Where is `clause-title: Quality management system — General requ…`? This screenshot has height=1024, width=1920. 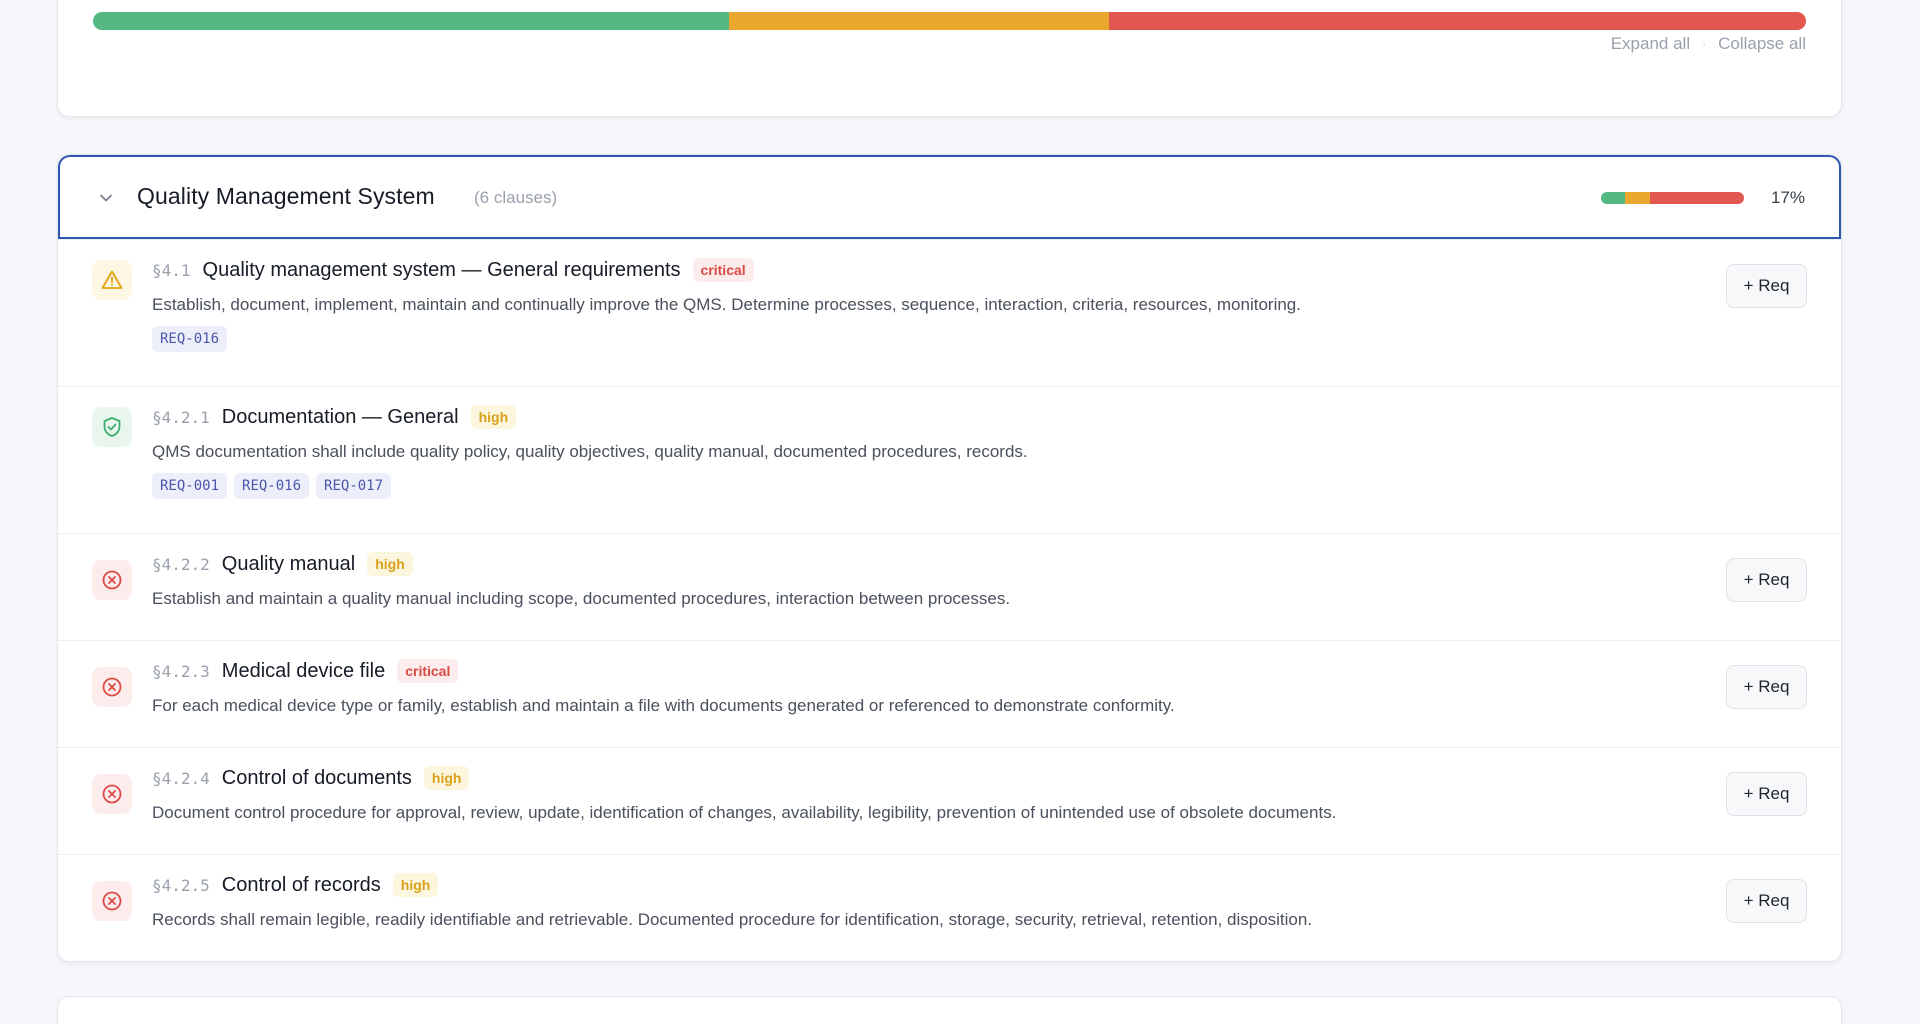 clause-title: Quality management system — General requ… is located at coordinates (441, 269).